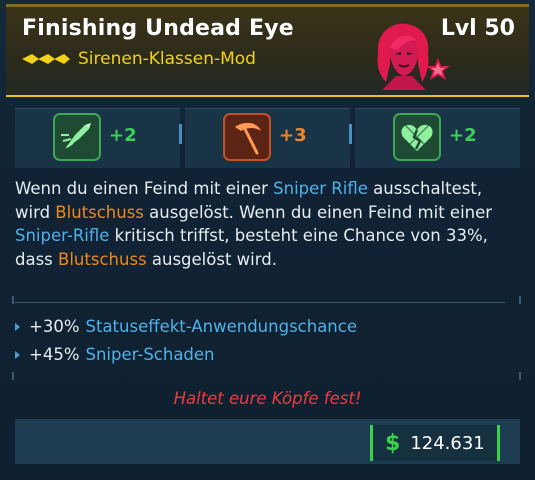 The width and height of the screenshot is (535, 480). What do you see at coordinates (211, 259) in the screenshot?
I see `desc-text: ausgelöst wird.` at bounding box center [211, 259].